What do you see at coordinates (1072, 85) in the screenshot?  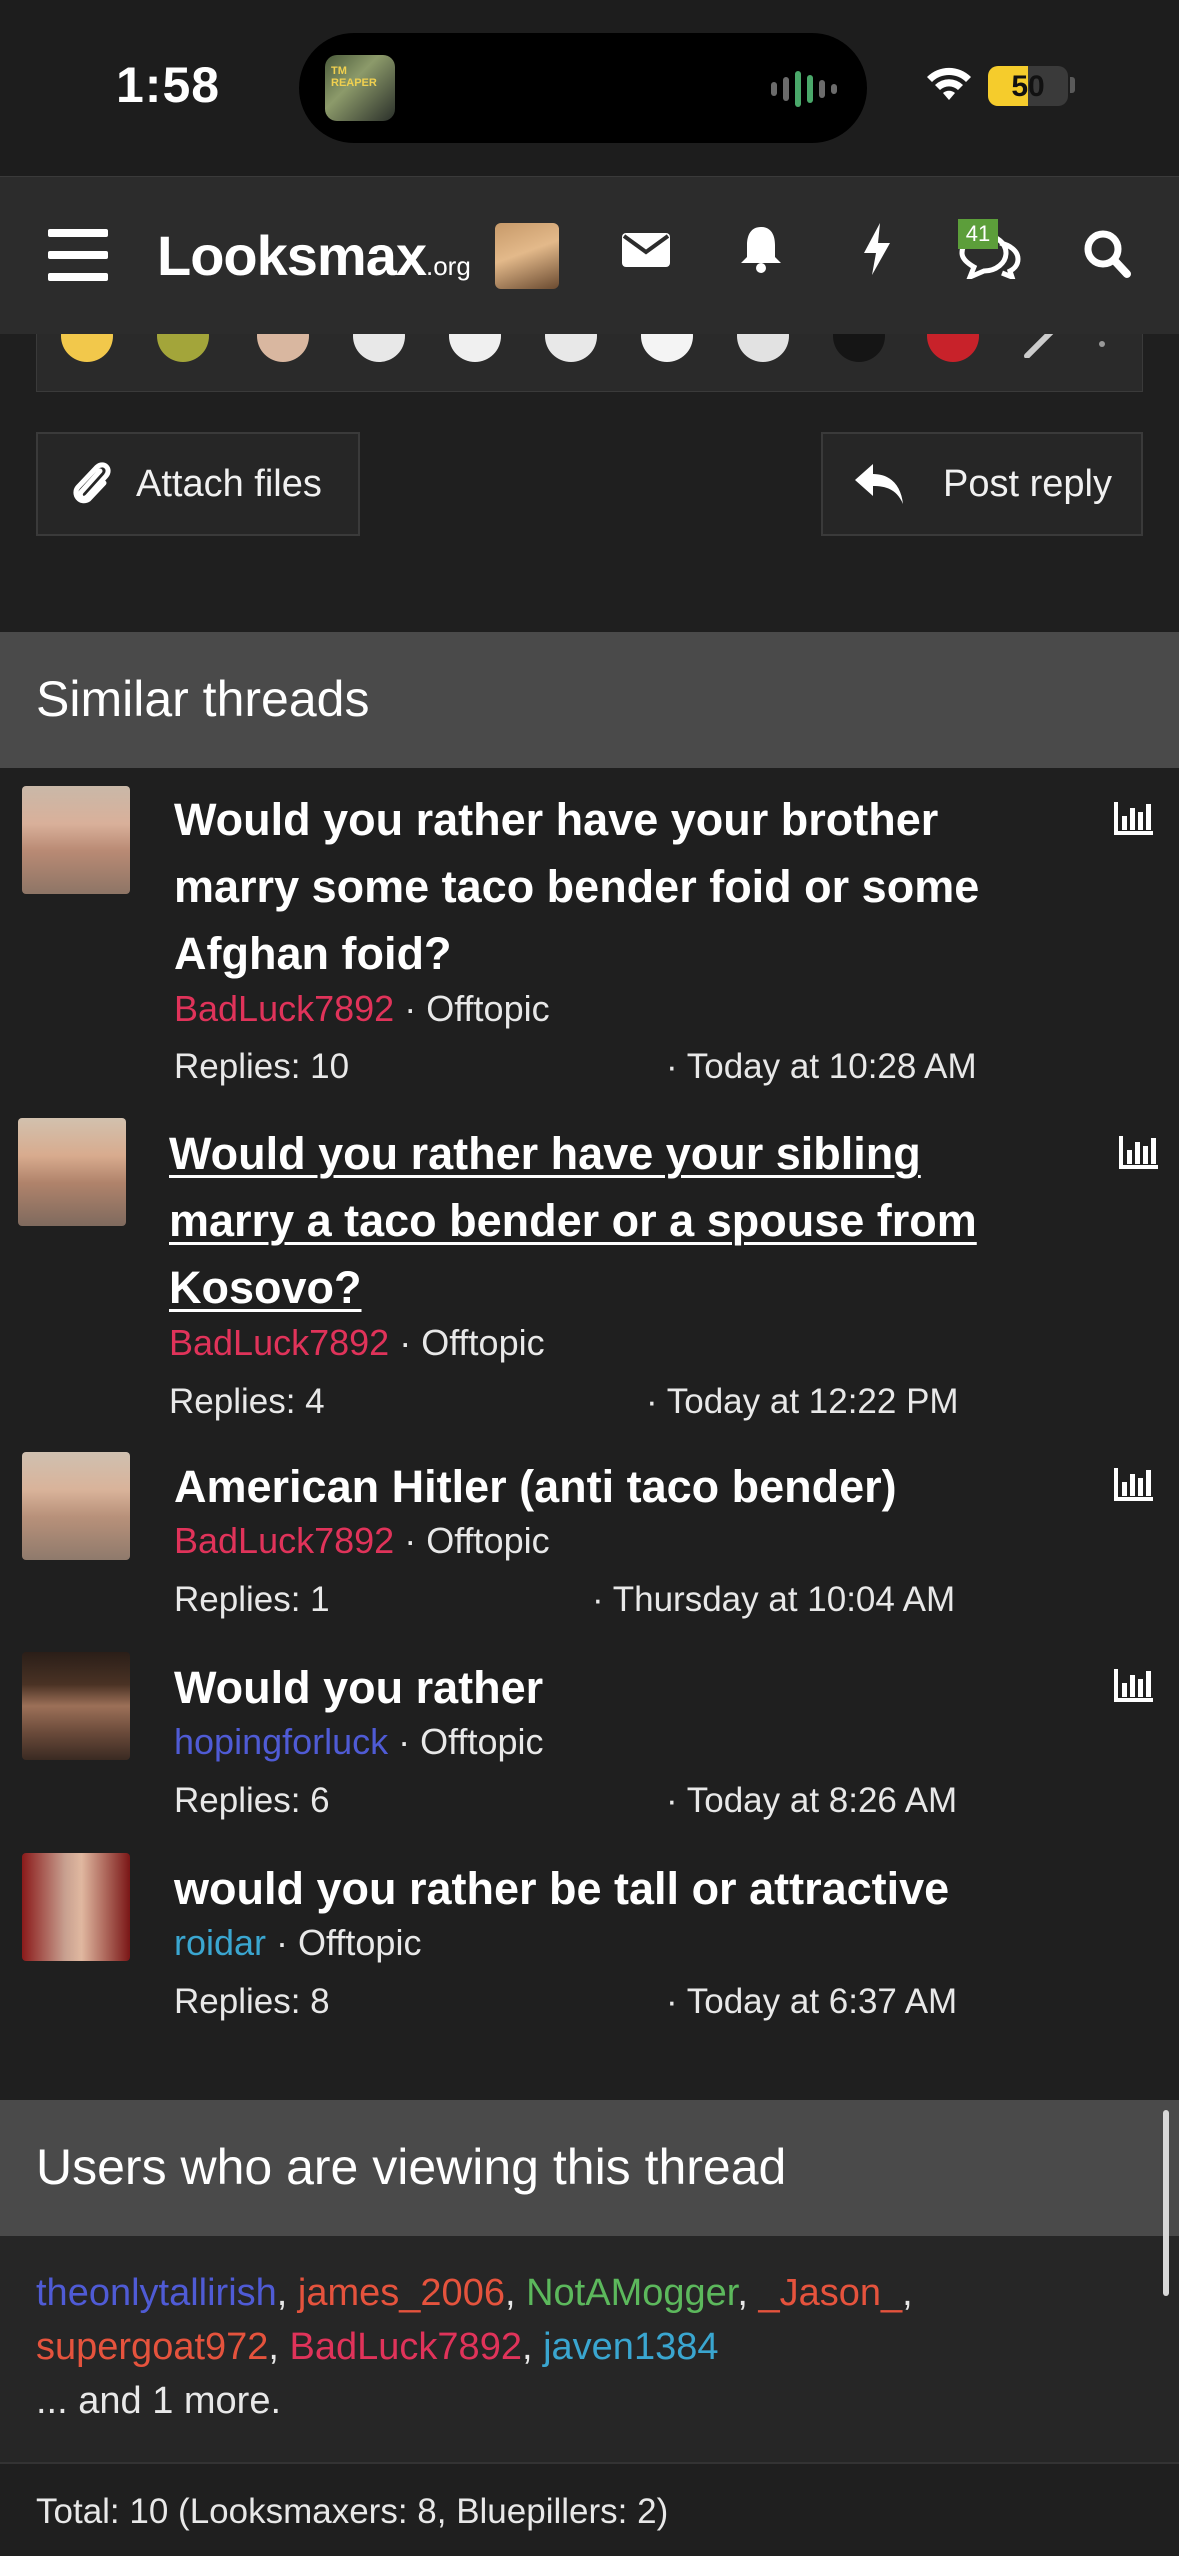 I see `battery-cap` at bounding box center [1072, 85].